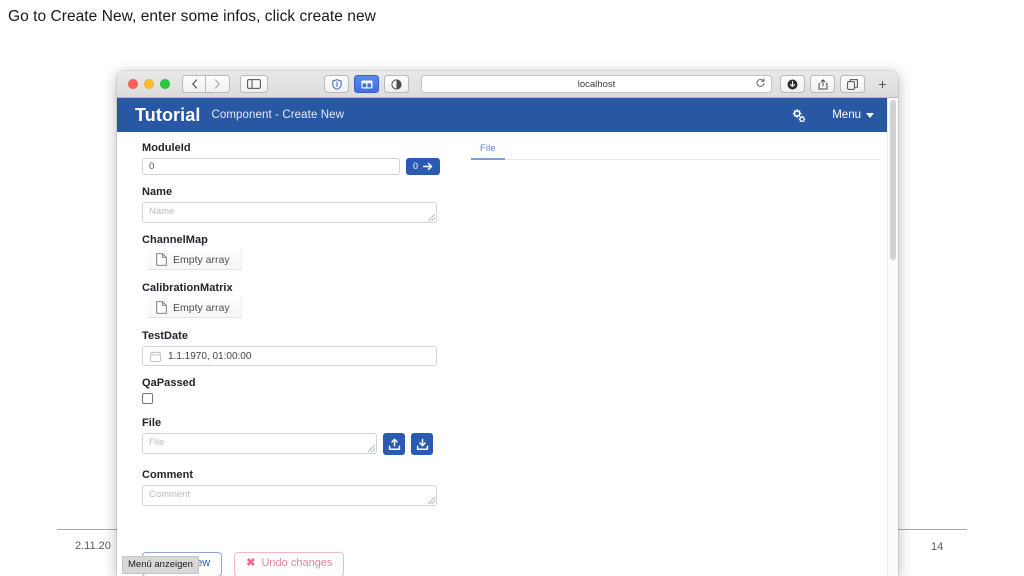  I want to click on reader-contrast-button, so click(396, 84).